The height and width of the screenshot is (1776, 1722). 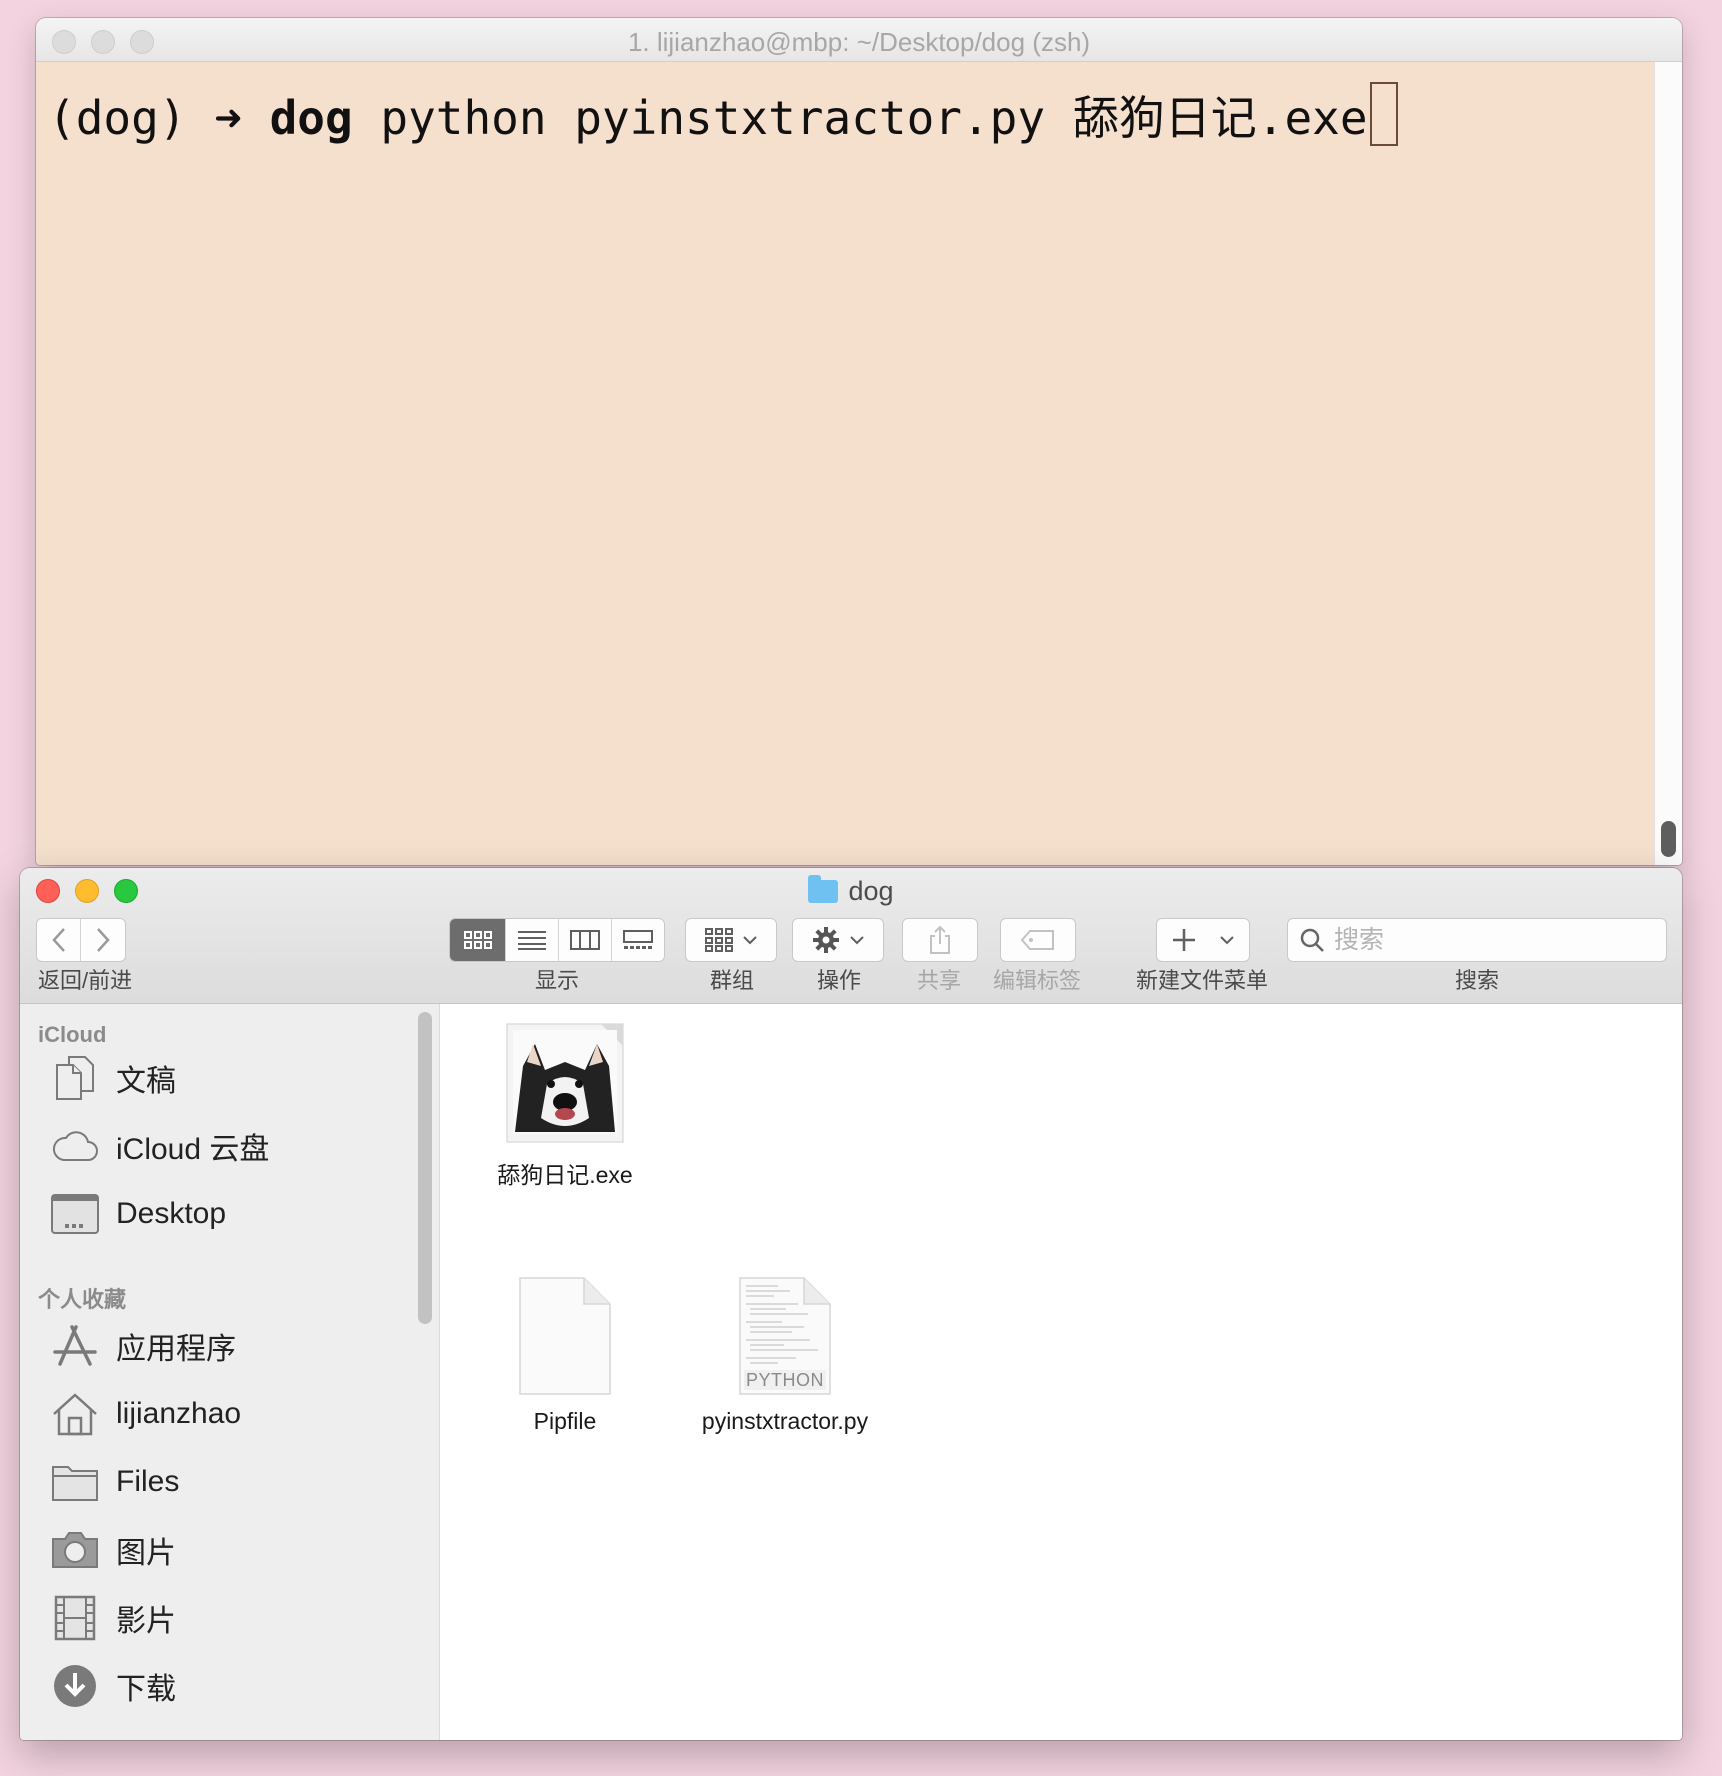 I want to click on chevron-right-icon, so click(x=103, y=940).